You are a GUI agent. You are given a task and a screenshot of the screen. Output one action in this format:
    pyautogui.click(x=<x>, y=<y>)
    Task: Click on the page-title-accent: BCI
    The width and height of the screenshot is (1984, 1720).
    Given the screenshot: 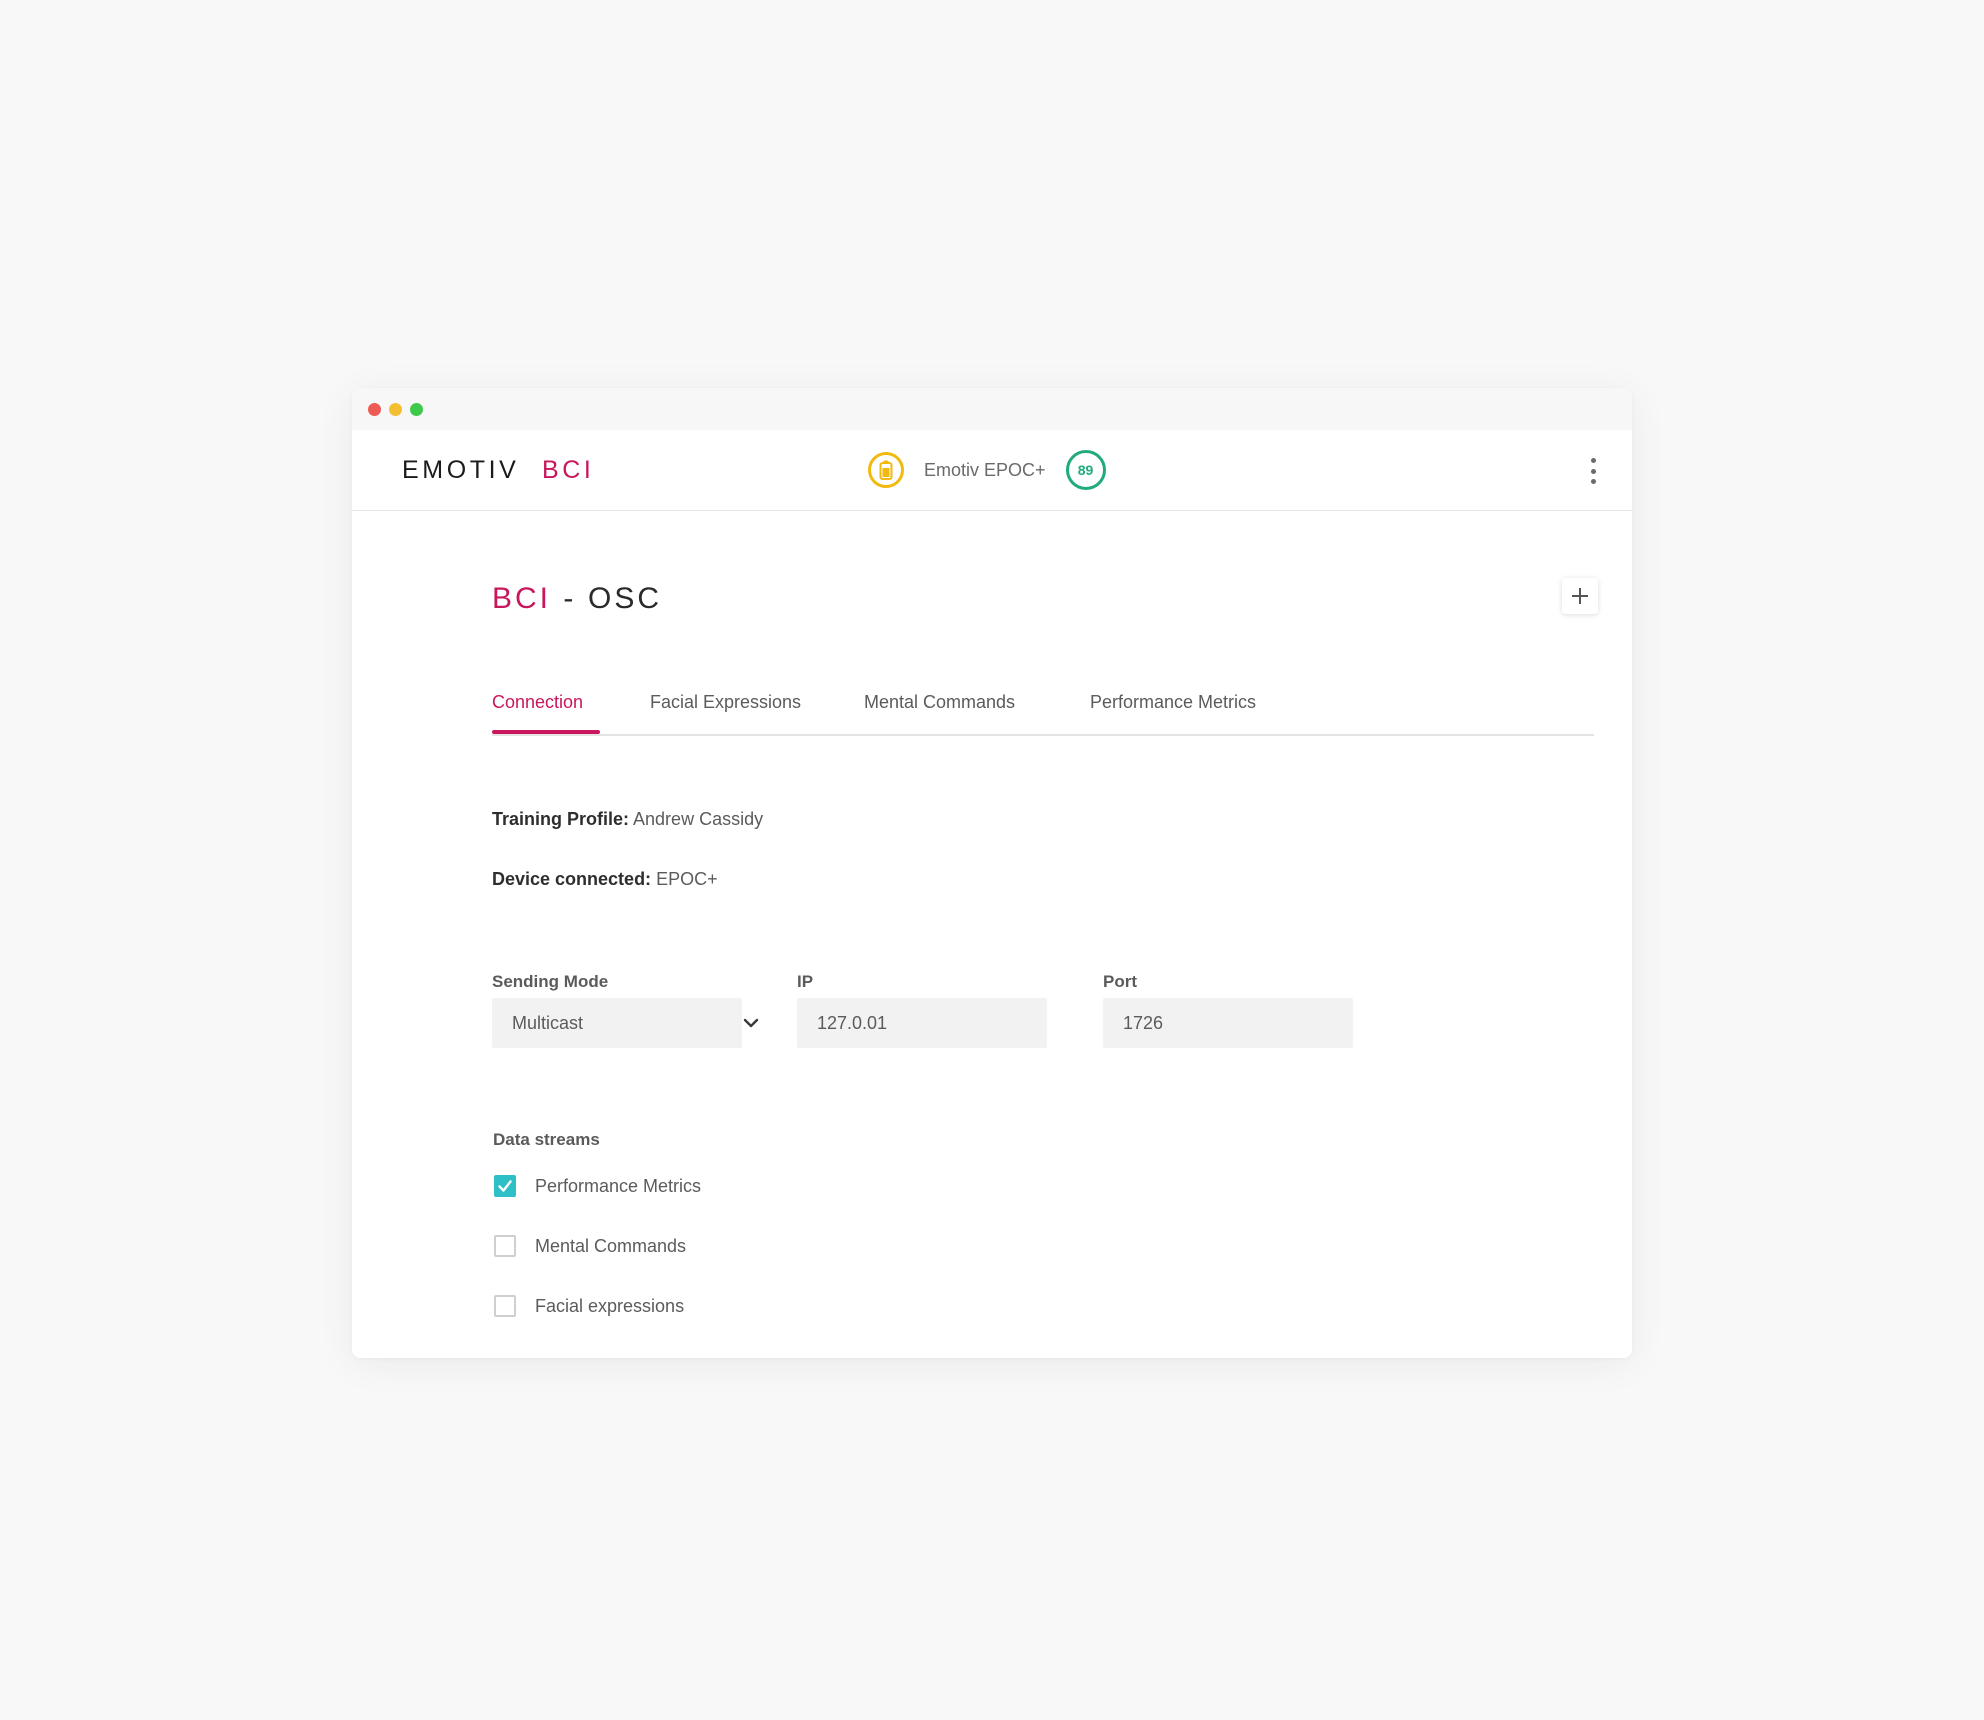 What is the action you would take?
    pyautogui.click(x=521, y=598)
    